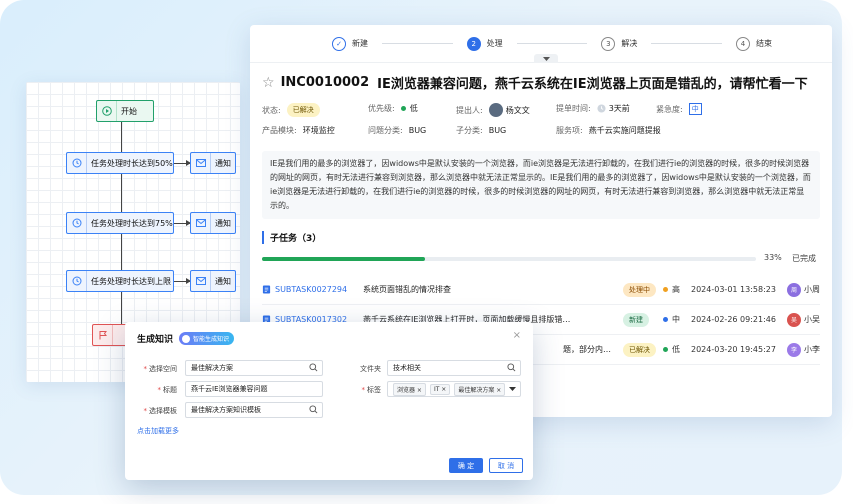 Image resolution: width=853 pixels, height=504 pixels. What do you see at coordinates (803, 349) in the screenshot?
I see `subtask-assignee: 李 小李` at bounding box center [803, 349].